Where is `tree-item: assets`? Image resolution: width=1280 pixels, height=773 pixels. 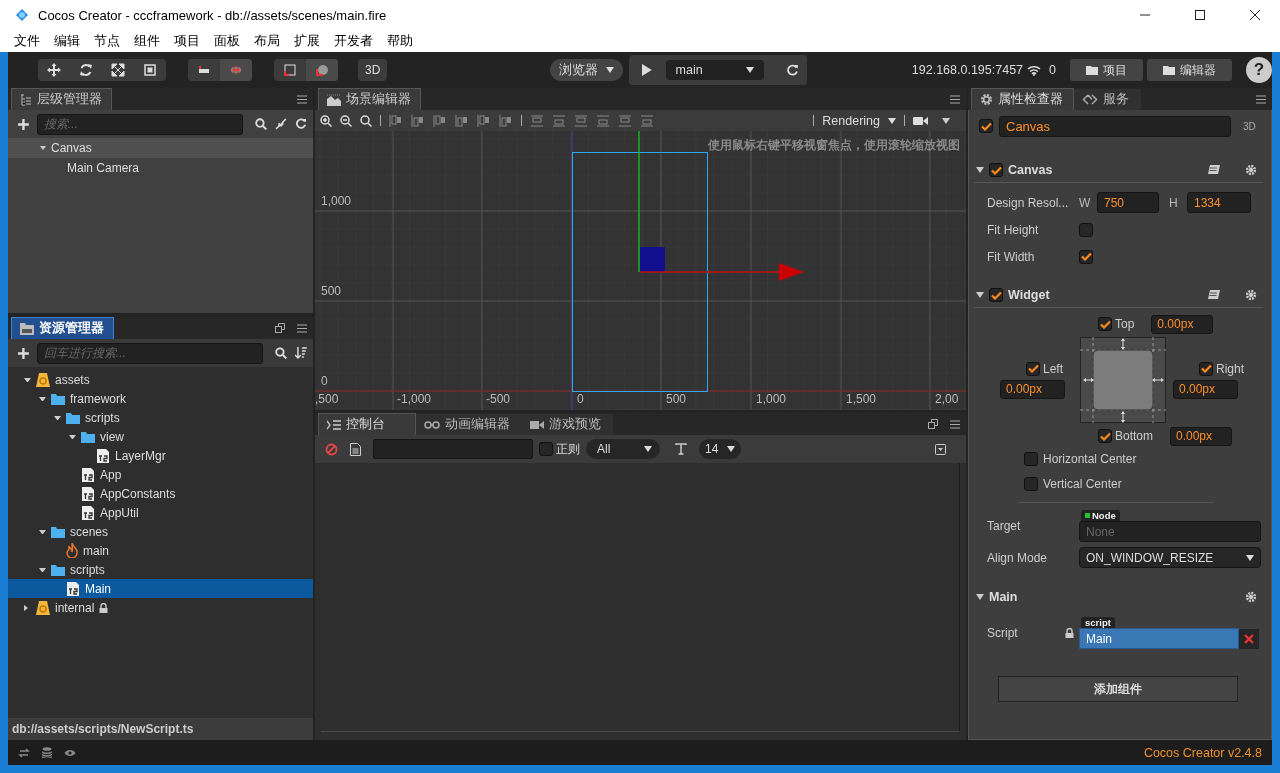
tree-item: assets is located at coordinates (160, 379).